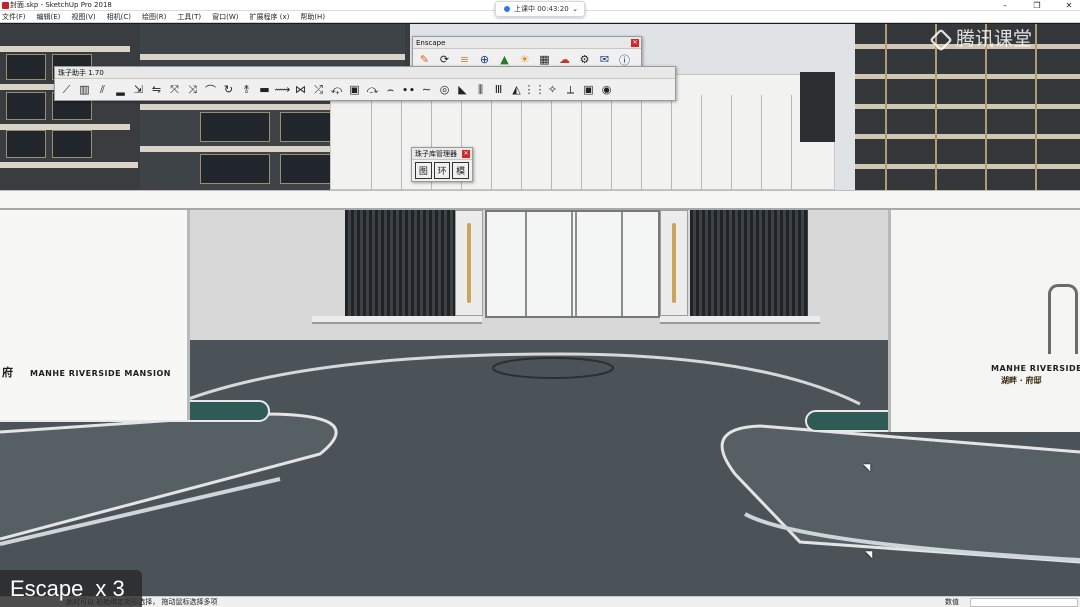 The height and width of the screenshot is (607, 1080). Describe the element at coordinates (498, 89) in the screenshot. I see `tool-colonnade-icon: Ⅲ` at that location.